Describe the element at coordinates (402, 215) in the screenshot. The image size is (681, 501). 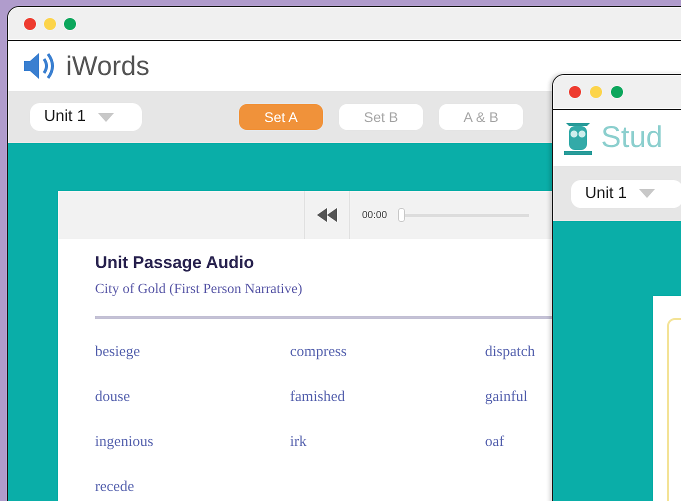
I see `progress-thumb` at that location.